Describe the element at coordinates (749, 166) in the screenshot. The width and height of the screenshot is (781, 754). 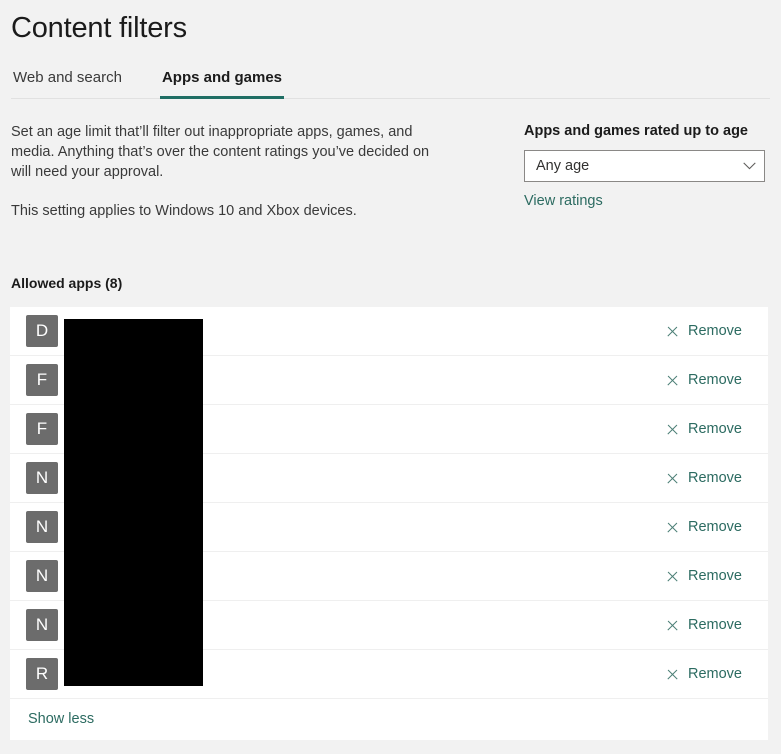
I see `chevron-down-icon` at that location.